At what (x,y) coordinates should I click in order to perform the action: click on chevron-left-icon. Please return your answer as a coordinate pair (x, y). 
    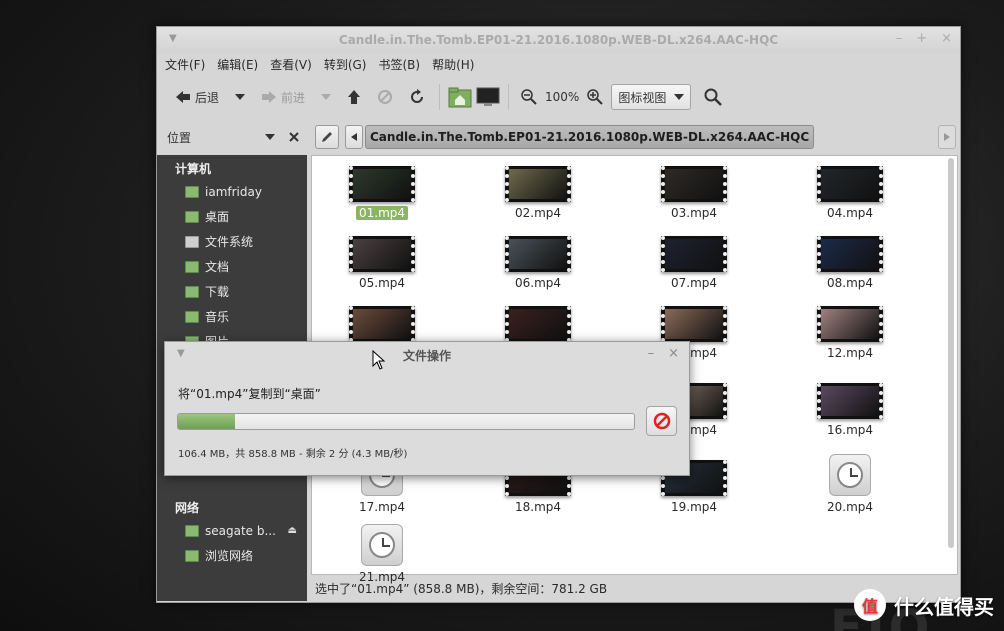
    Looking at the image, I should click on (354, 137).